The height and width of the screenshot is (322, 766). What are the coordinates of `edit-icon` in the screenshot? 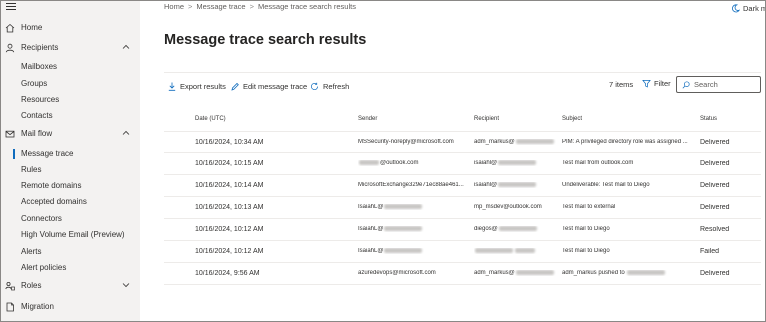 It's located at (235, 86).